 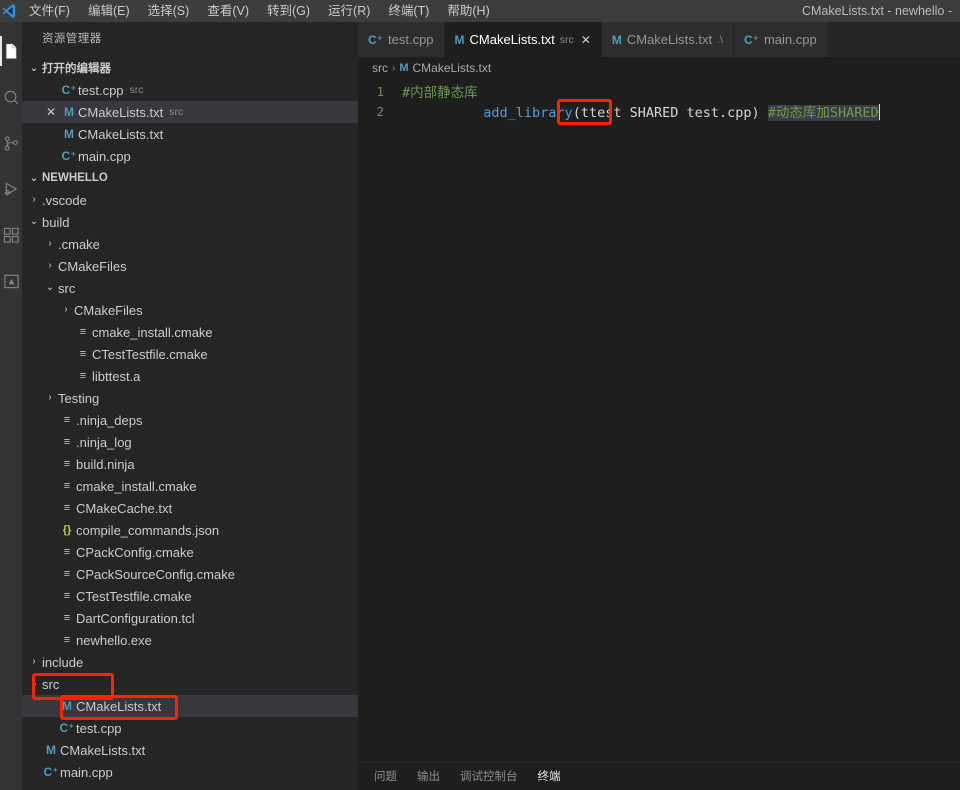 I want to click on menu-selection: 选择(S), so click(x=169, y=11).